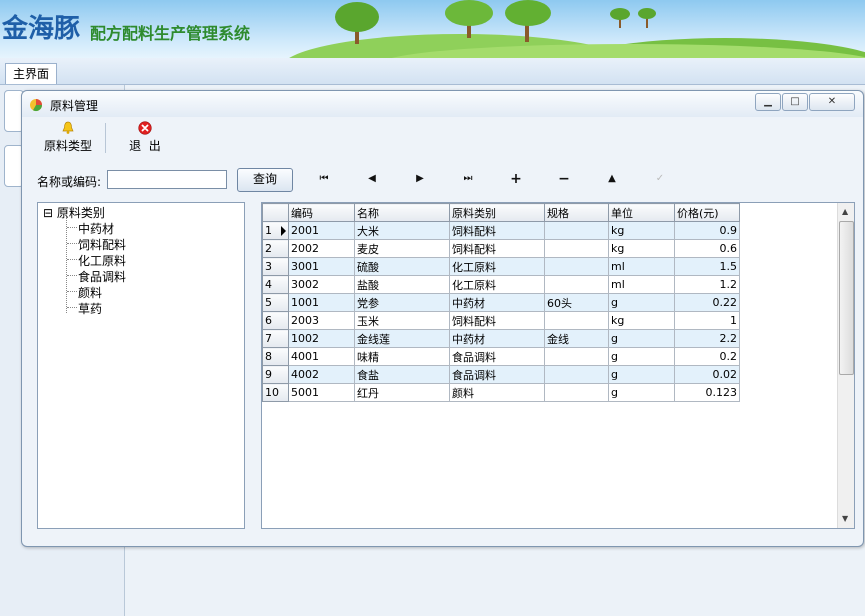  Describe the element at coordinates (402, 248) in the screenshot. I see `cell-name: 麦皮` at that location.